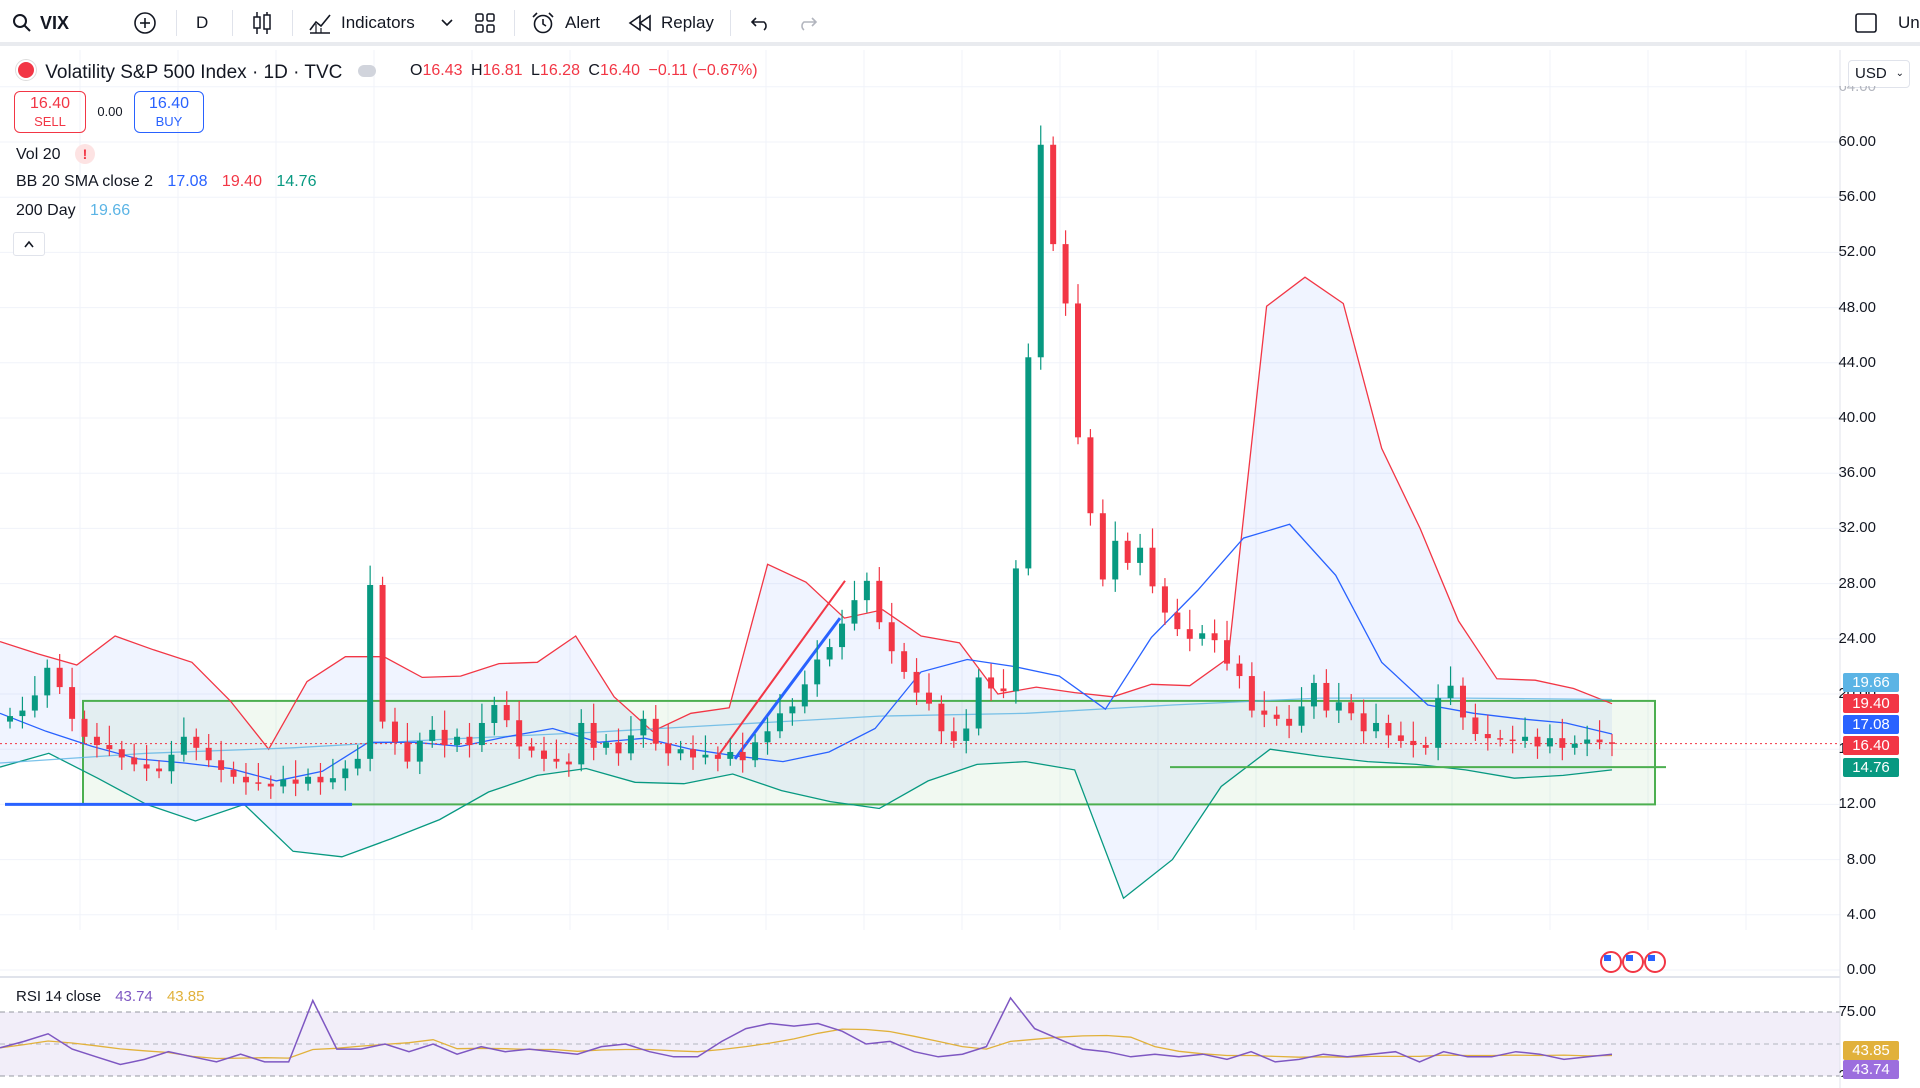 The width and height of the screenshot is (1920, 1088). I want to click on symbol-label: VIX, so click(55, 22).